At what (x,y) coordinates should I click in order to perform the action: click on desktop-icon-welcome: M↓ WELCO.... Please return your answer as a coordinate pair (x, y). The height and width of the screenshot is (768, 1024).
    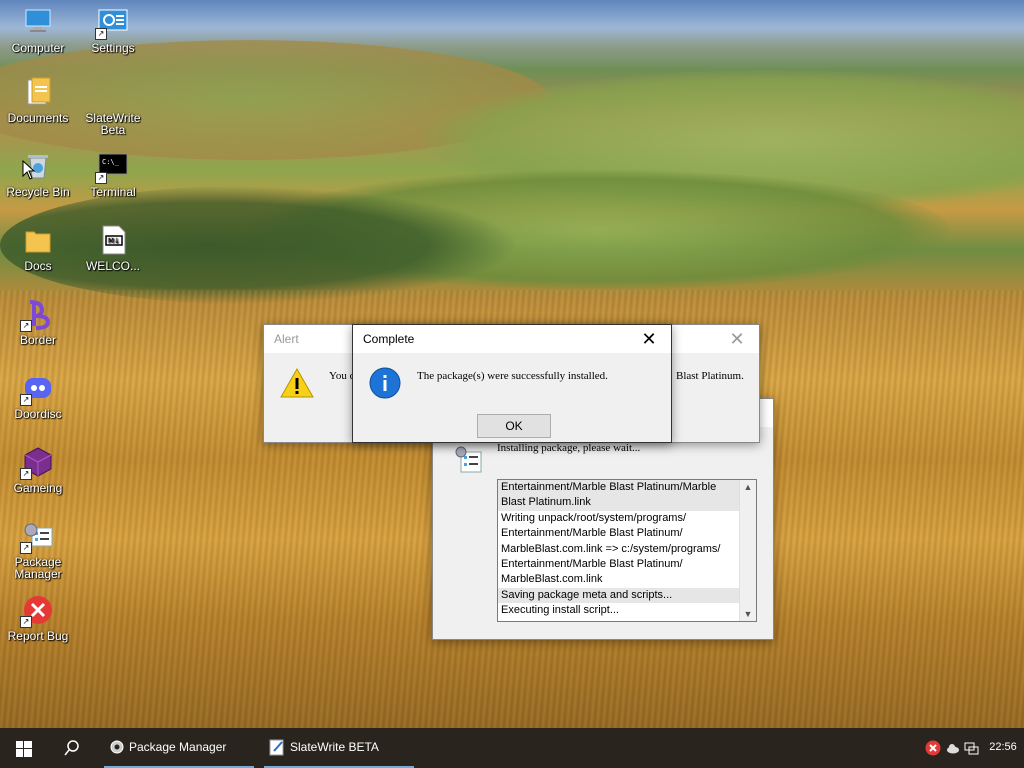
    Looking at the image, I should click on (113, 248).